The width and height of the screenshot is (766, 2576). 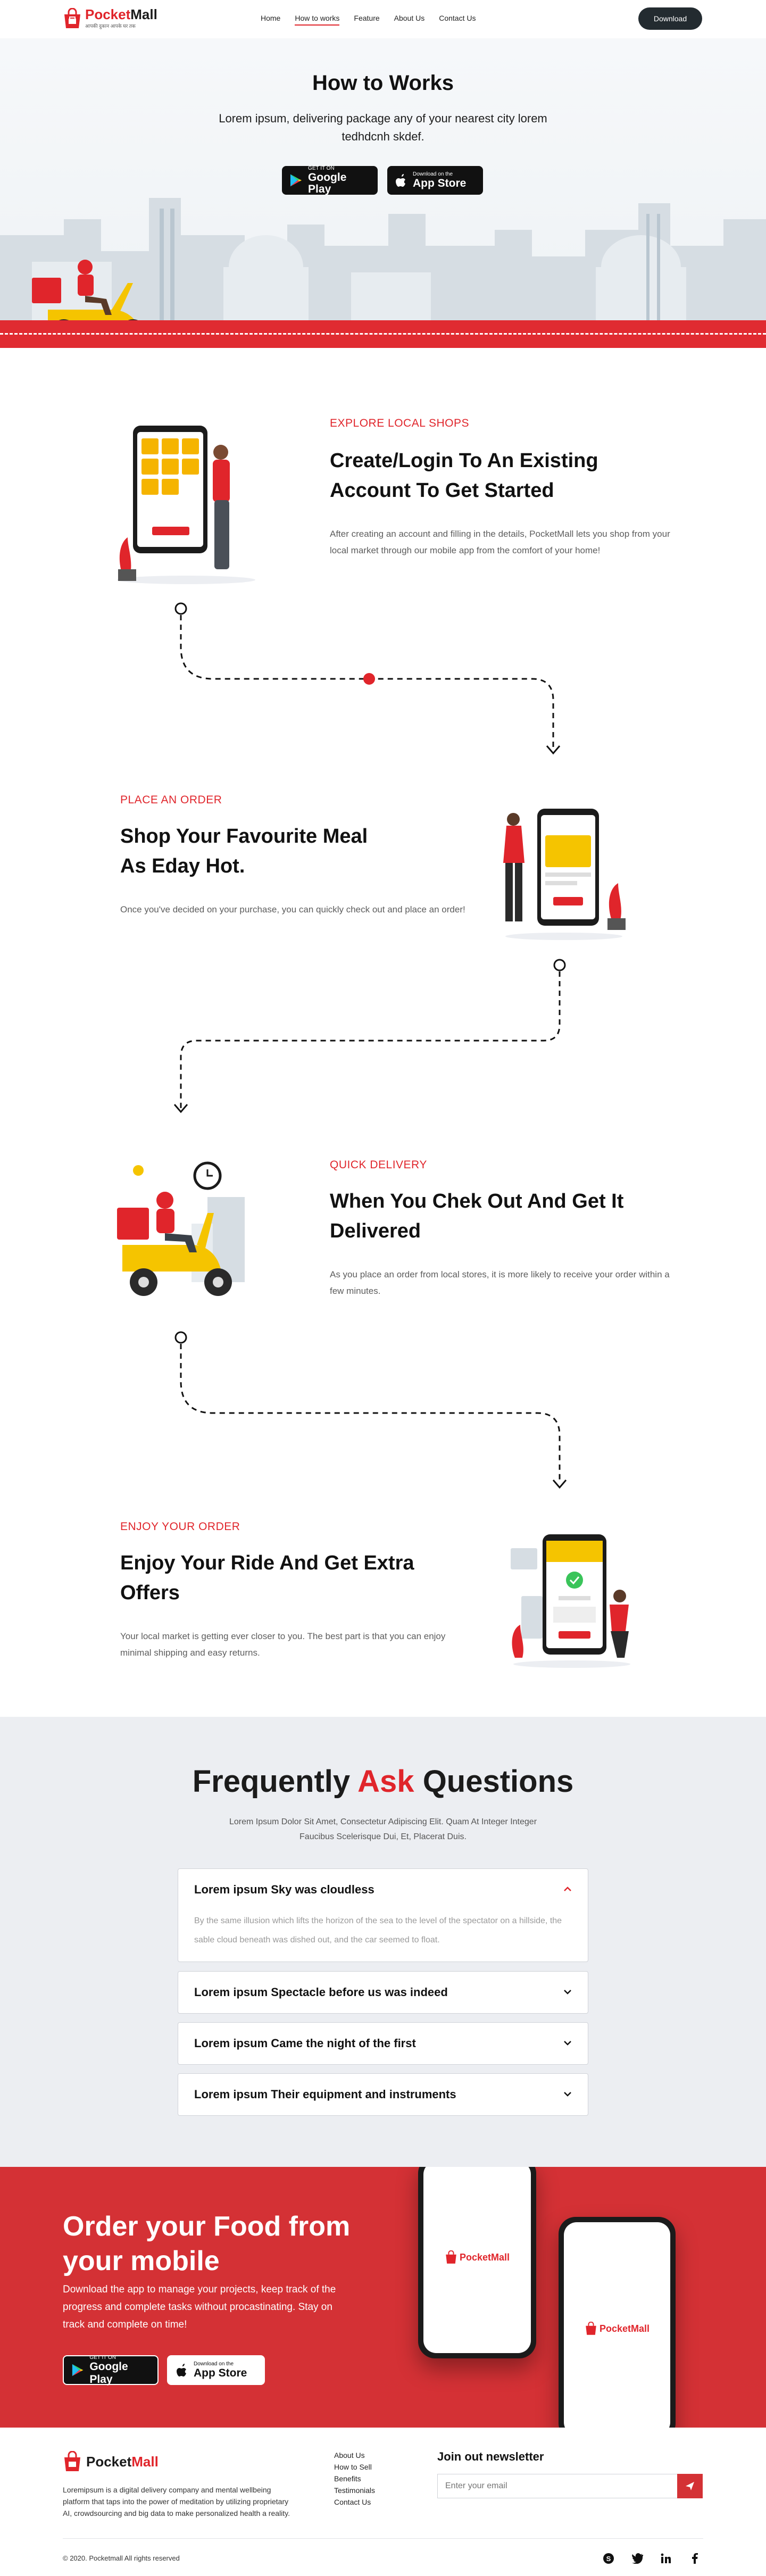 I want to click on twitter-icon, so click(x=637, y=2558).